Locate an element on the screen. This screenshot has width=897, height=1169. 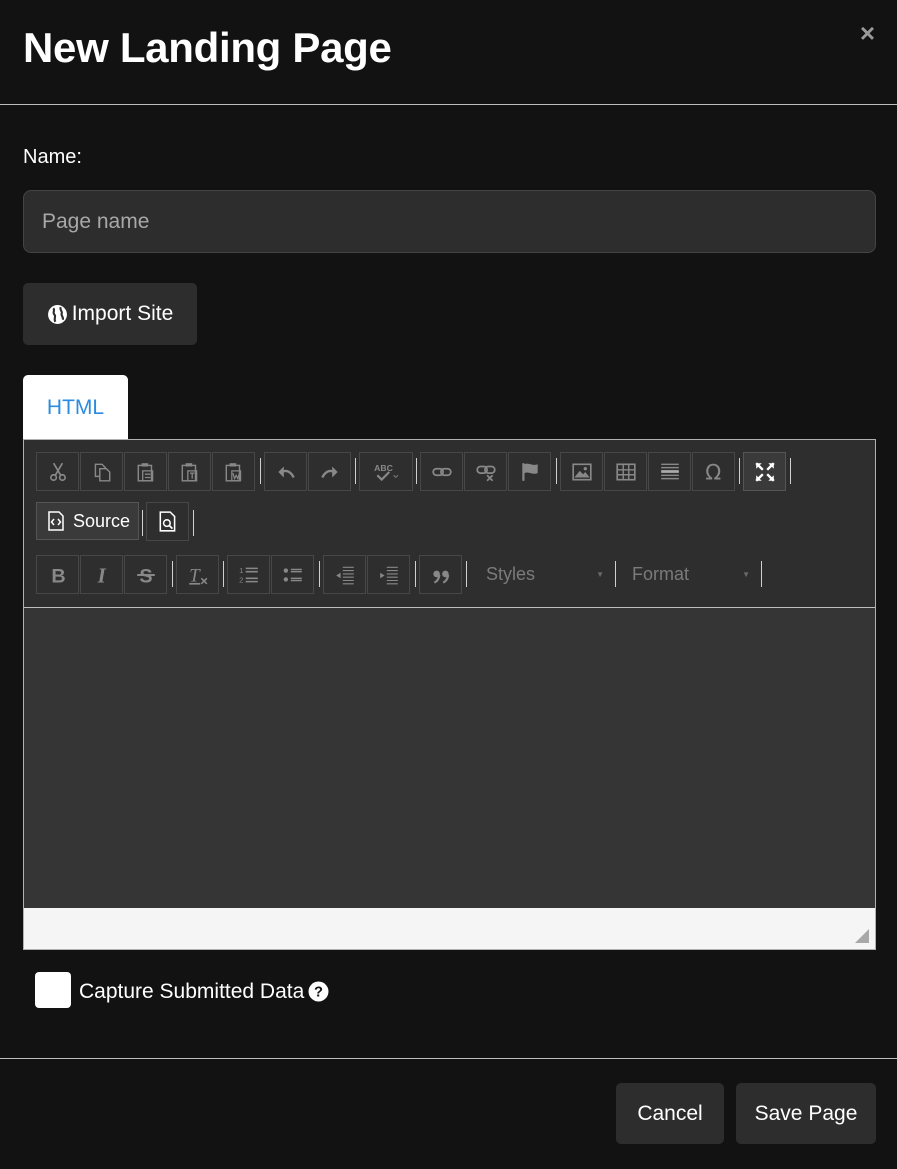
styles-dropdown: Styles ▼ is located at coordinates (541, 574).